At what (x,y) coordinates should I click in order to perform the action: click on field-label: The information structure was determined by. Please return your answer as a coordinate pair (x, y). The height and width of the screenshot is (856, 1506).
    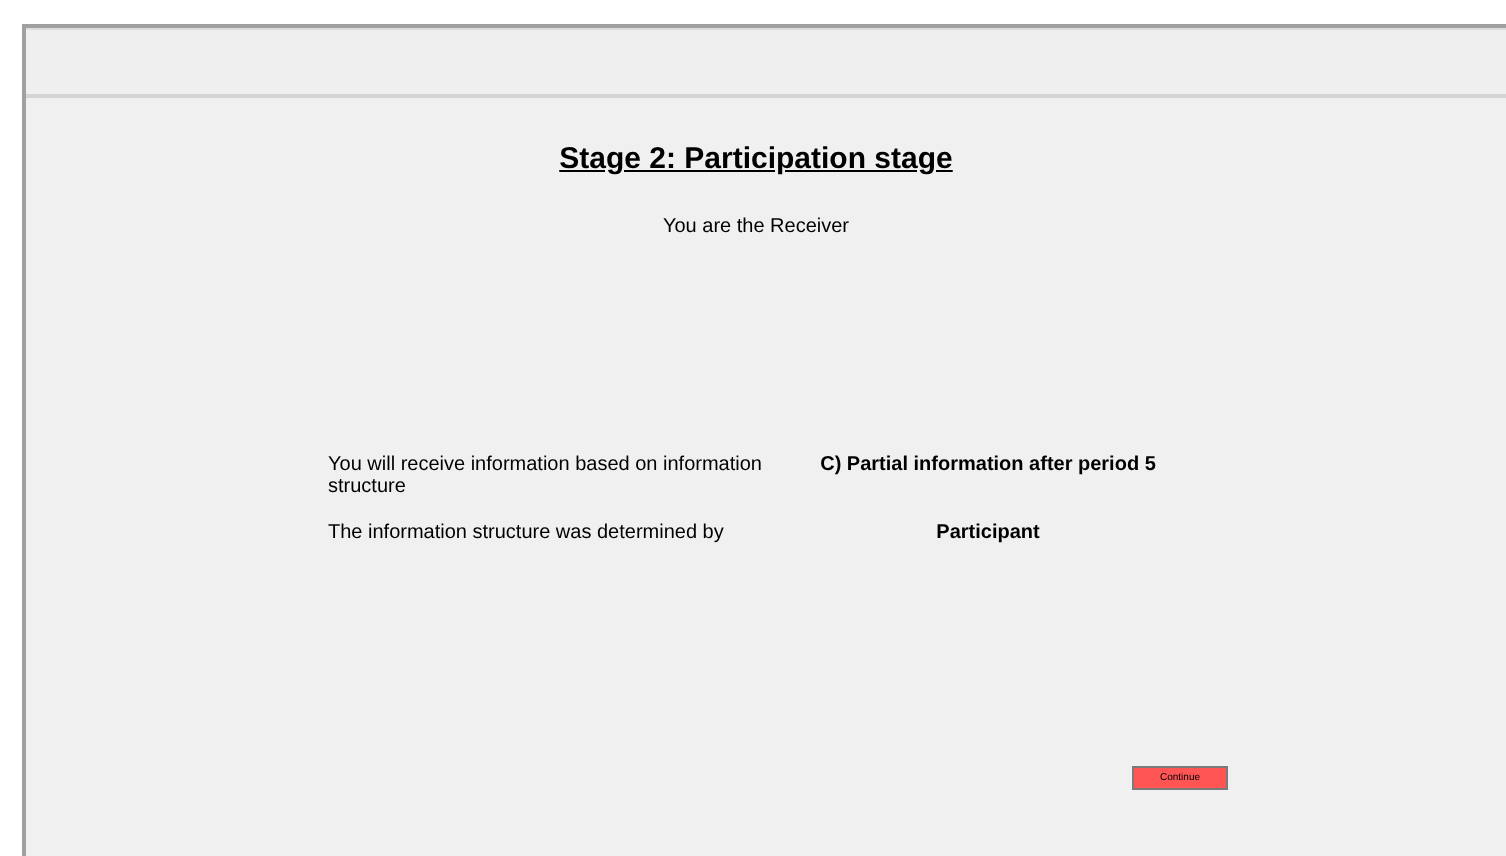
    Looking at the image, I should click on (527, 532).